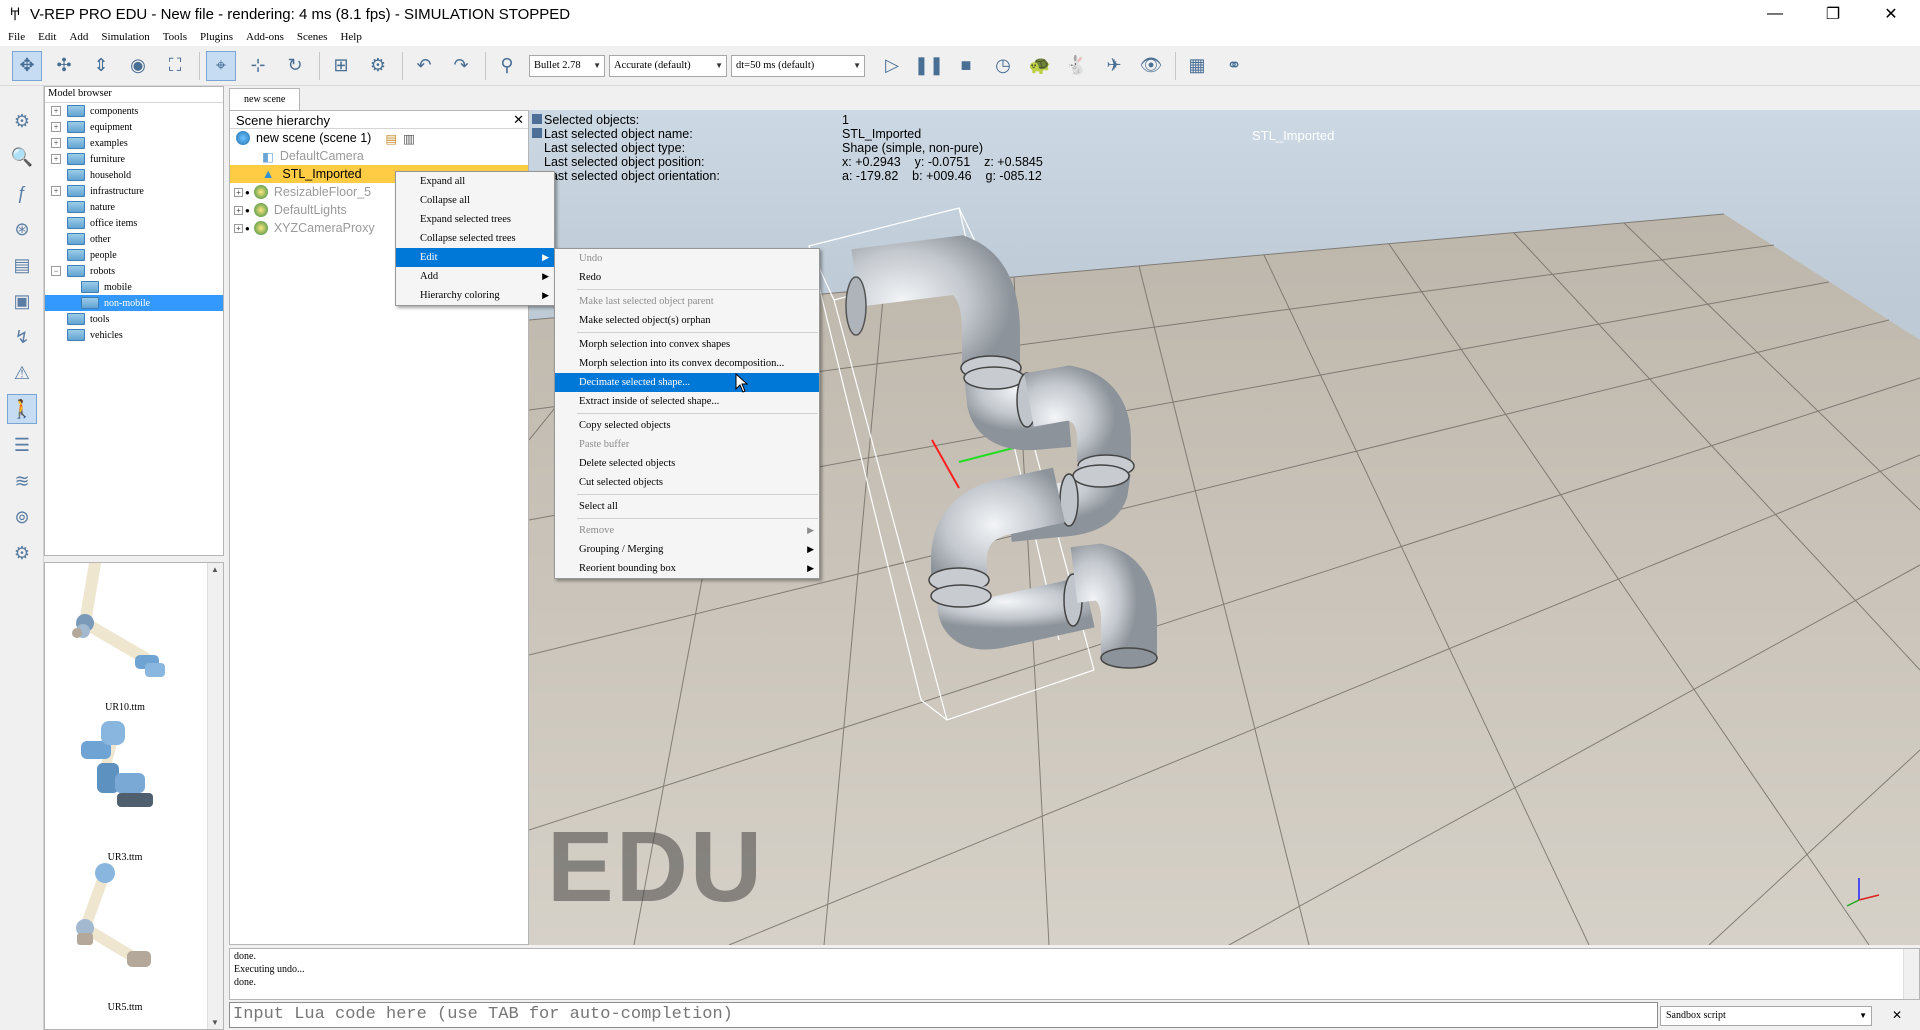 The width and height of the screenshot is (1920, 1030). I want to click on console-scrollbar, so click(1911, 974).